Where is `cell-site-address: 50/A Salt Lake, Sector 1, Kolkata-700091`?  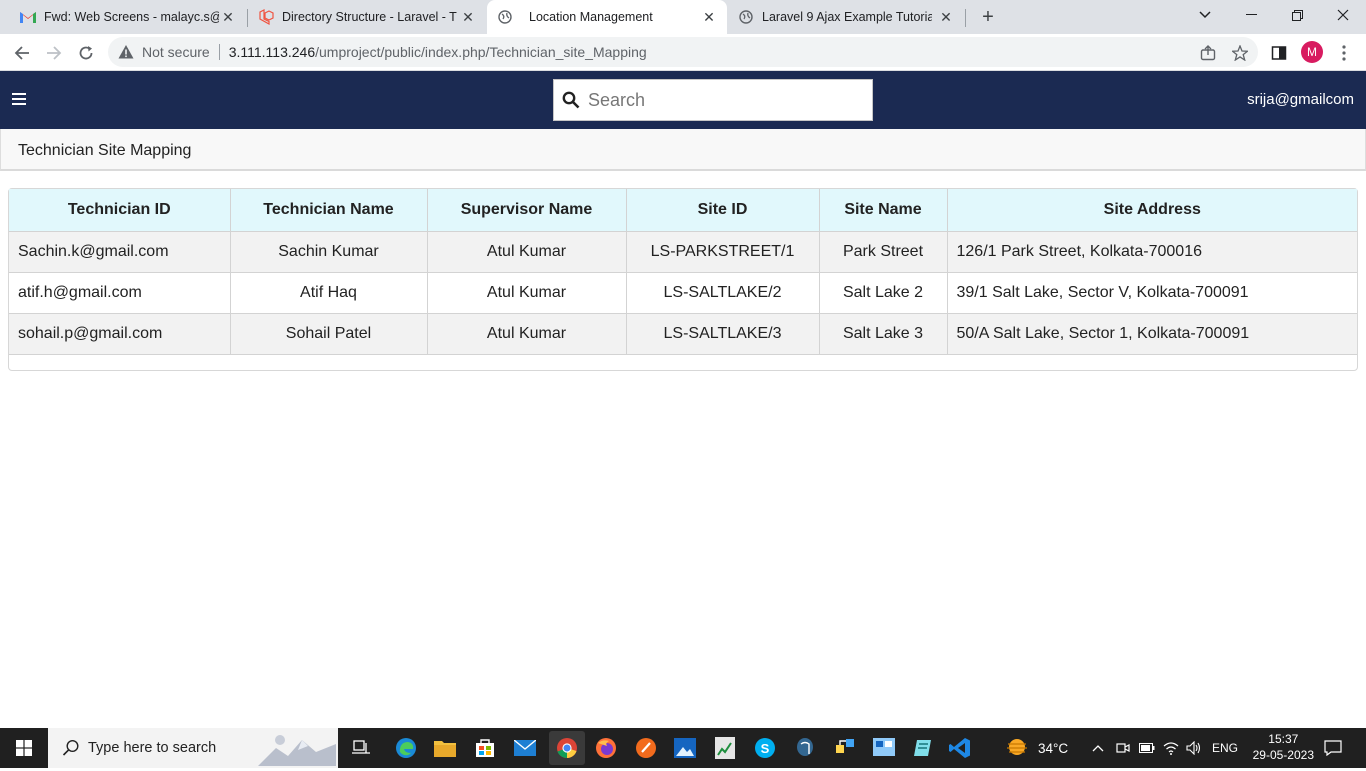
cell-site-address: 50/A Salt Lake, Sector 1, Kolkata-700091 is located at coordinates (1152, 334).